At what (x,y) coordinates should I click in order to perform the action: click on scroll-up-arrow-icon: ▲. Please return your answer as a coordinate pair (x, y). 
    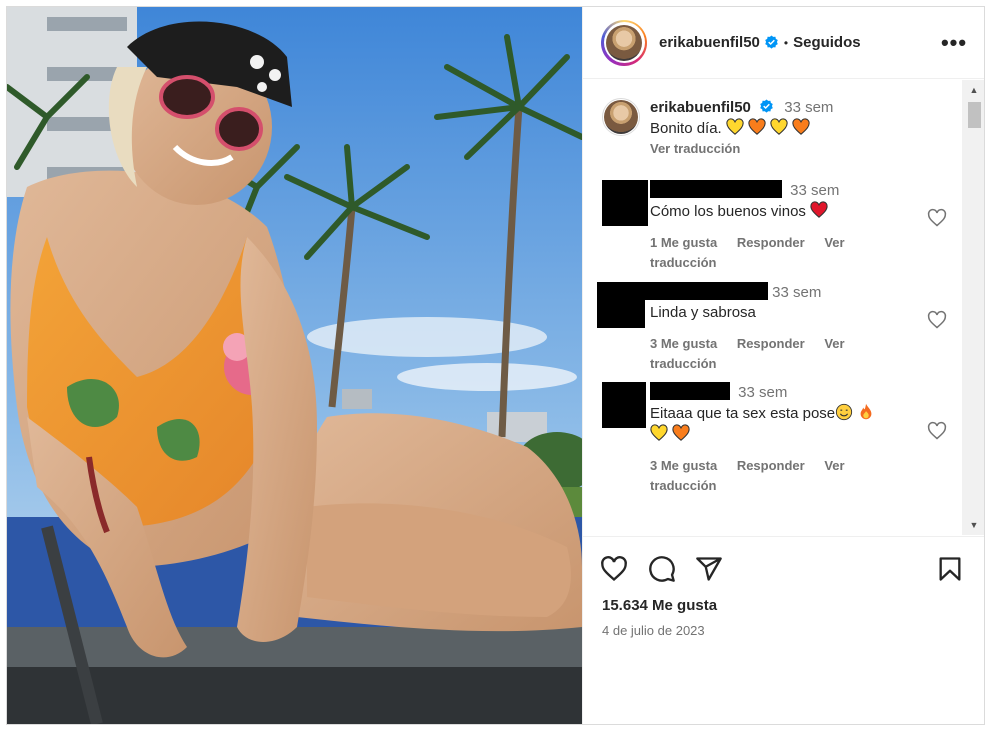
    Looking at the image, I should click on (973, 90).